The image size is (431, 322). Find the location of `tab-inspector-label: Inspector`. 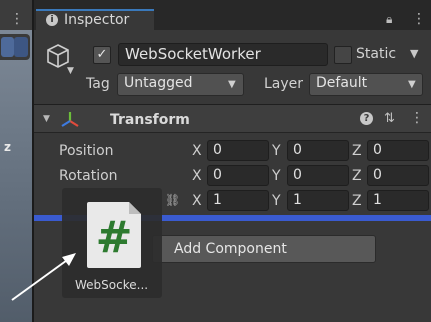

tab-inspector-label: Inspector is located at coordinates (97, 20).